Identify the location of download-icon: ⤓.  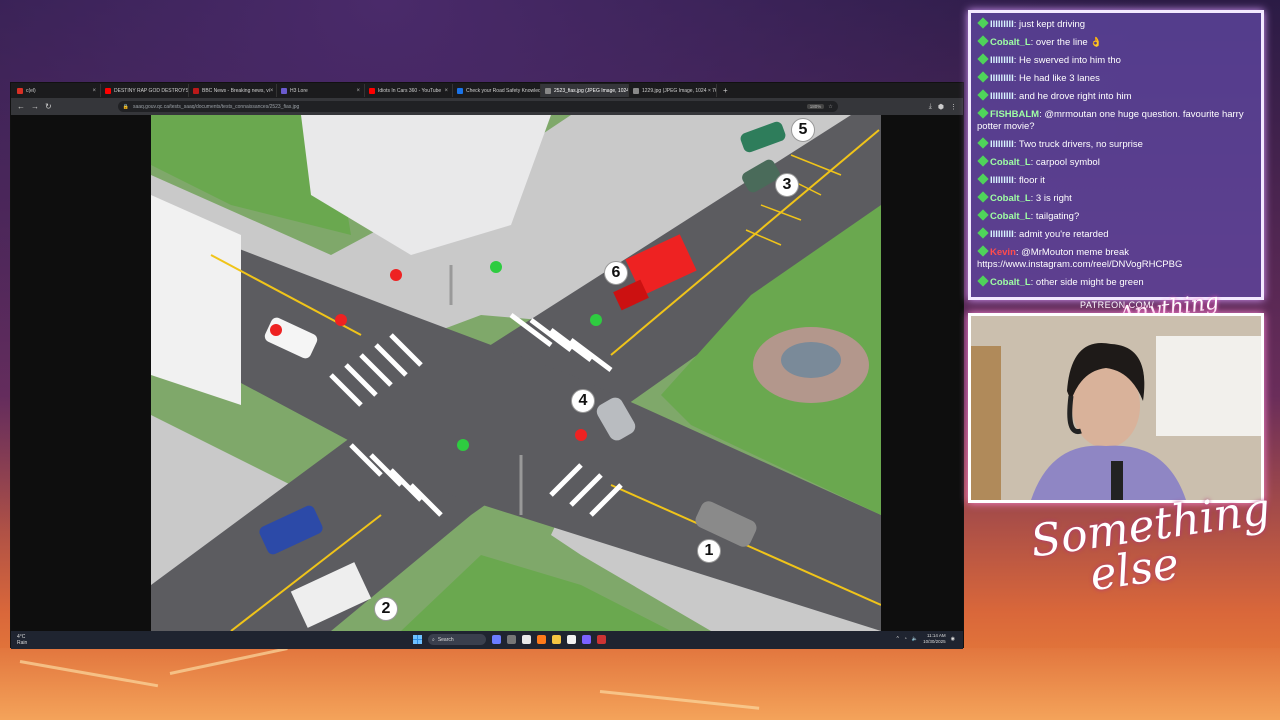
(930, 107).